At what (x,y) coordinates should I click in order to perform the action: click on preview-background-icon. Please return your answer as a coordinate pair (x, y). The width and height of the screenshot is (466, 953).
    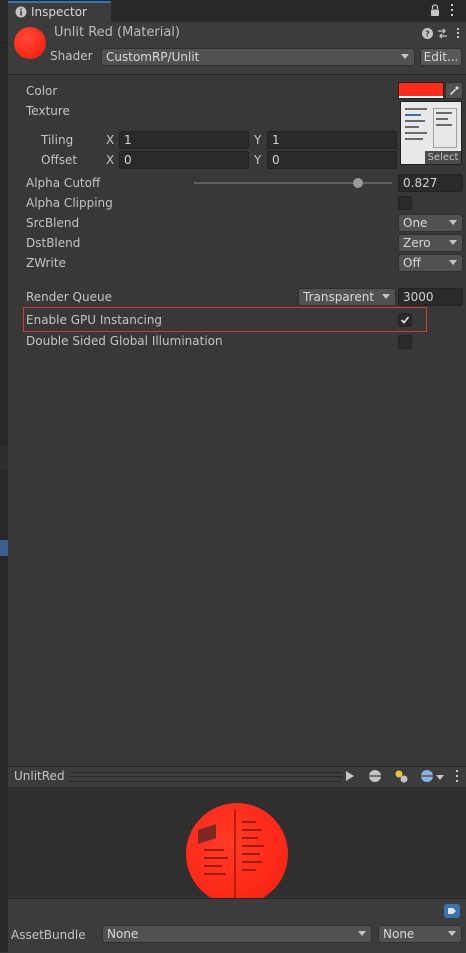
    Looking at the image, I should click on (427, 776).